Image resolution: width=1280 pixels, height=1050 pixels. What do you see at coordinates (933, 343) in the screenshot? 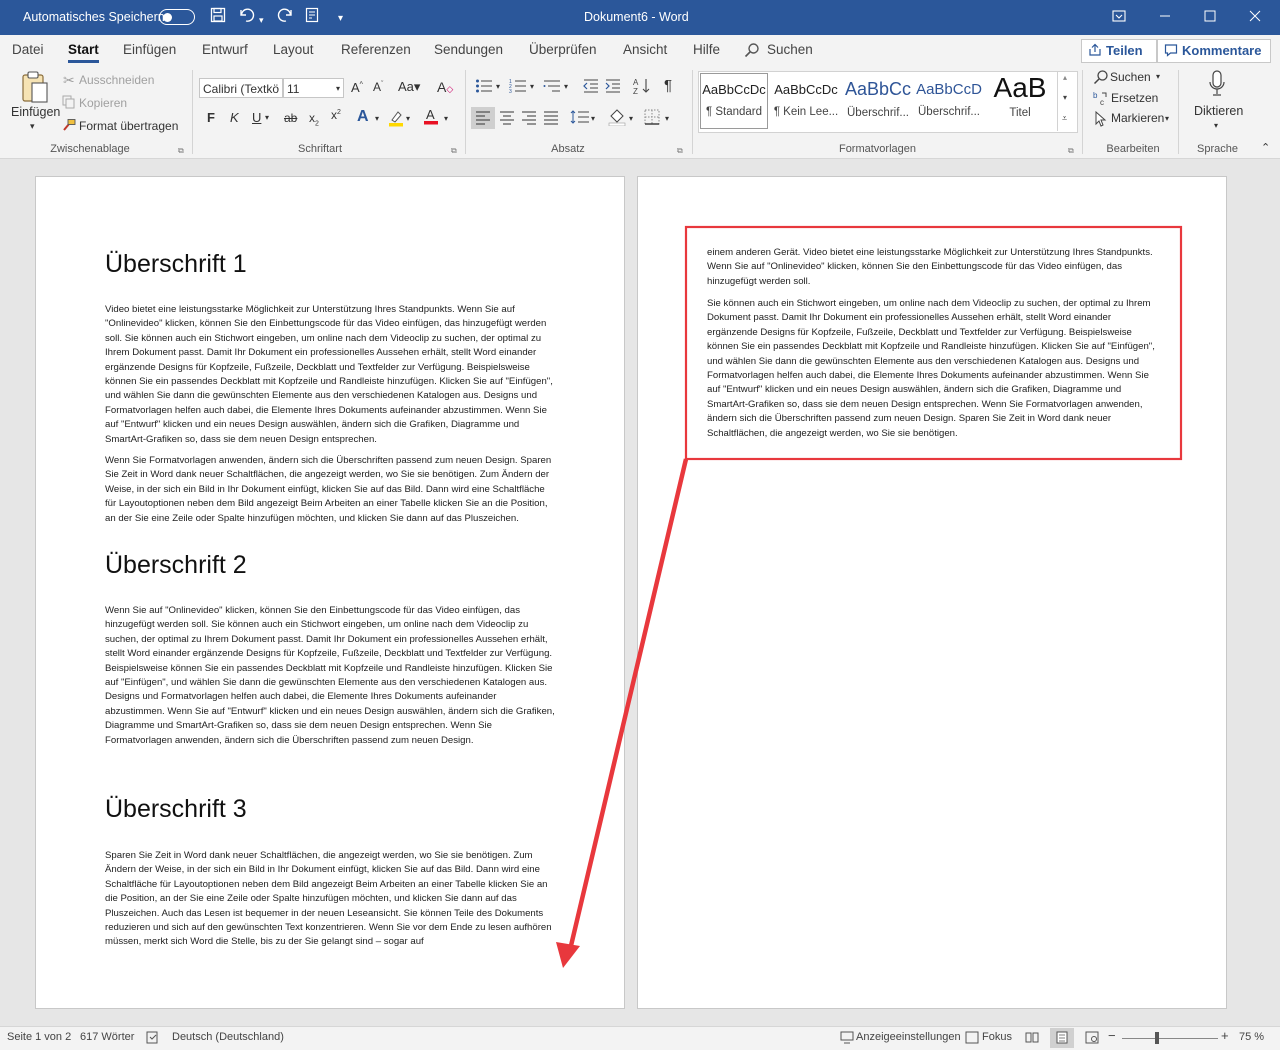
I see `annotation-highlight-box` at bounding box center [933, 343].